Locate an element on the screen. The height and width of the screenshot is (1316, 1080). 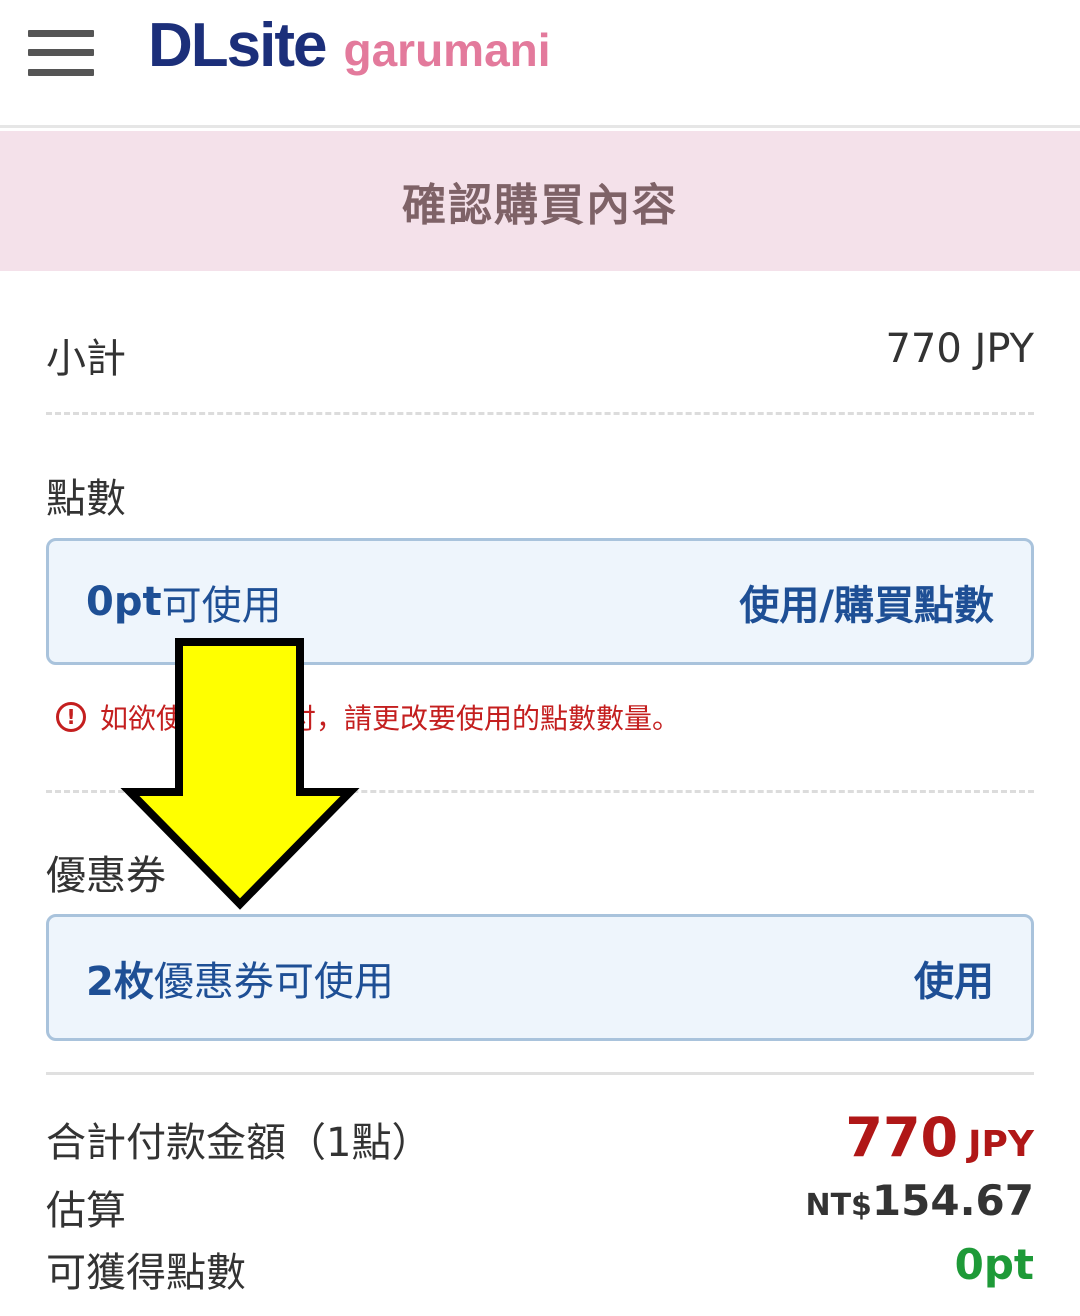
estimate-amount: NT$ 154.67 is located at coordinates (919, 1200).